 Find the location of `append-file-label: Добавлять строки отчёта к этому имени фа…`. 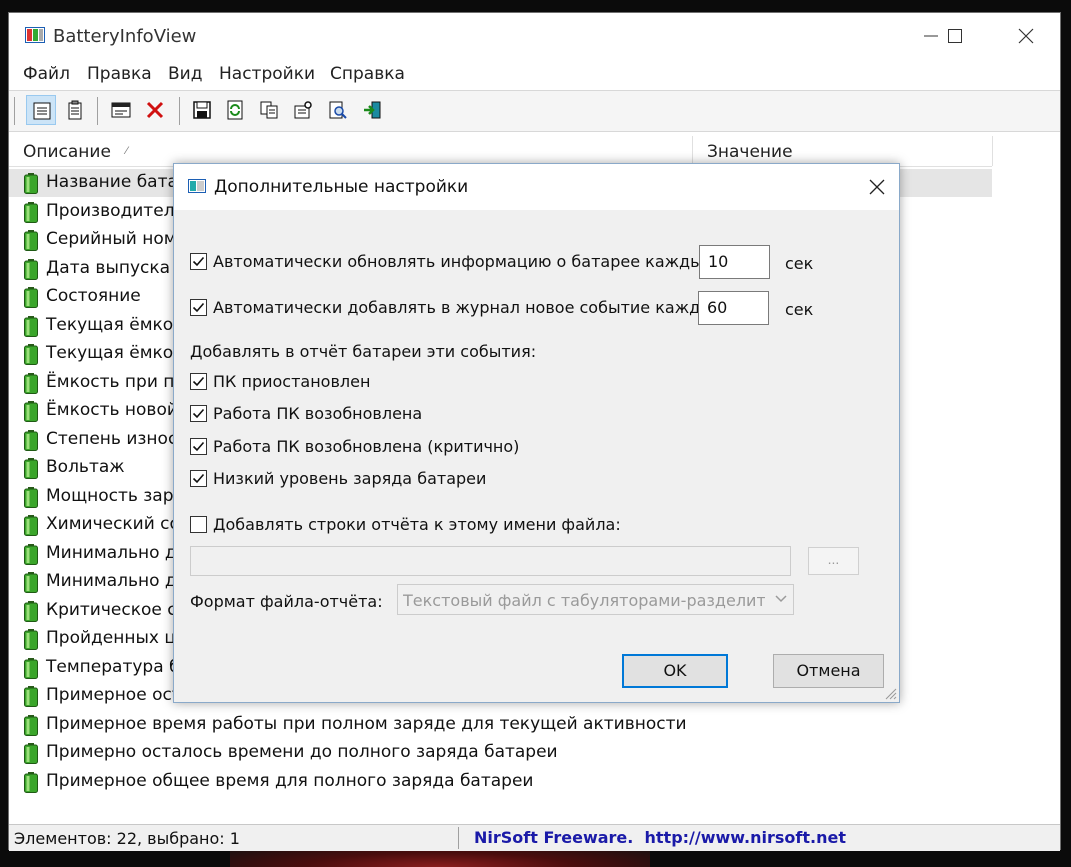

append-file-label: Добавлять строки отчёта к этому имени фа… is located at coordinates (417, 524).